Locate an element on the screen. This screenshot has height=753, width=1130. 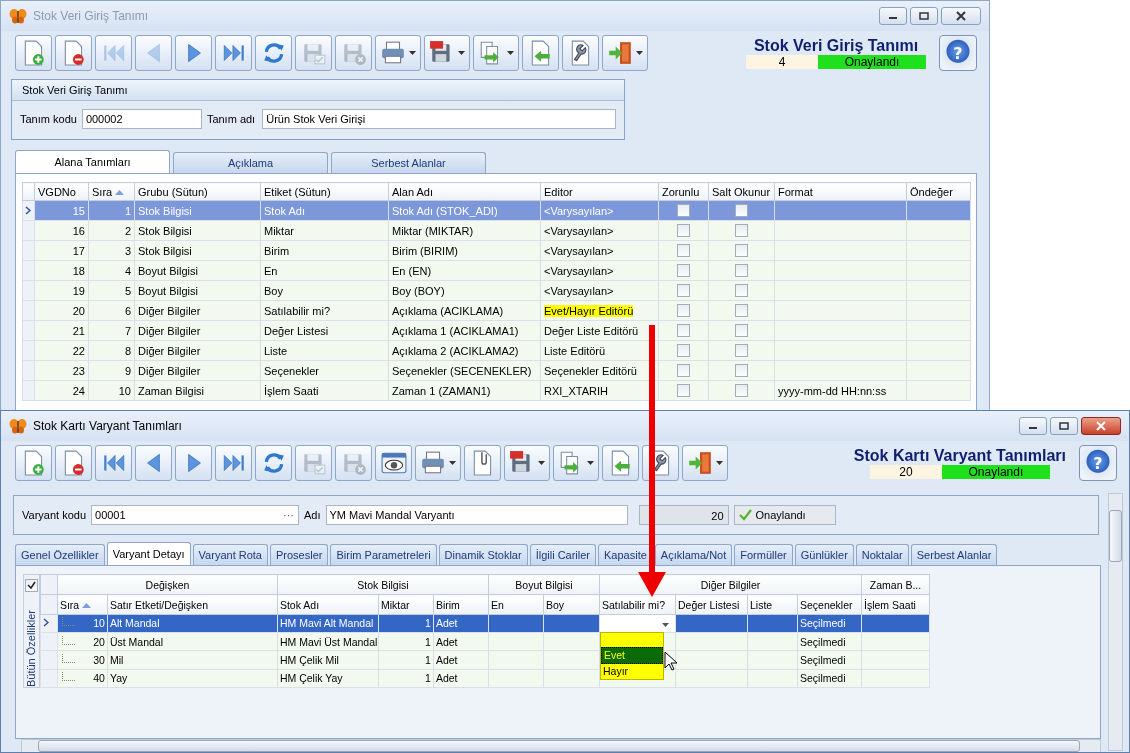
tab: Birim Parametreleri is located at coordinates (383, 554).